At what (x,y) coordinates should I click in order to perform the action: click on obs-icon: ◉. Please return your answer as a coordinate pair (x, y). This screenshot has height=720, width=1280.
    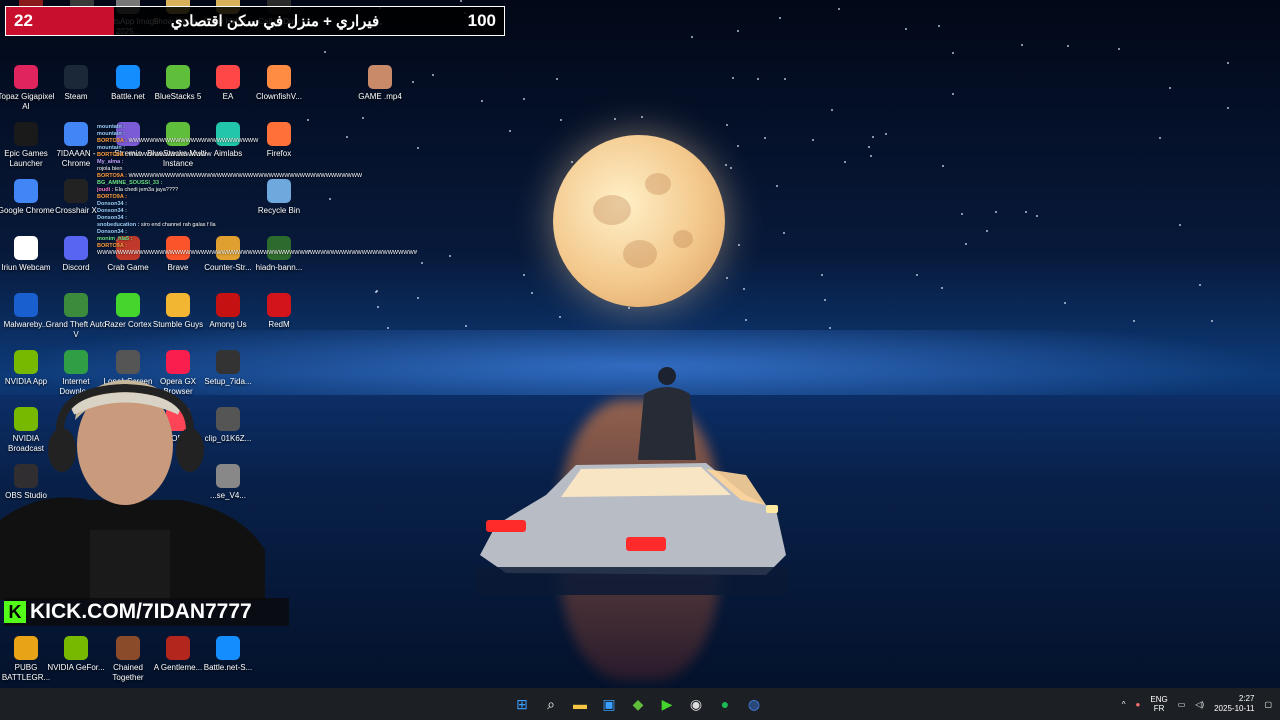
    Looking at the image, I should click on (696, 704).